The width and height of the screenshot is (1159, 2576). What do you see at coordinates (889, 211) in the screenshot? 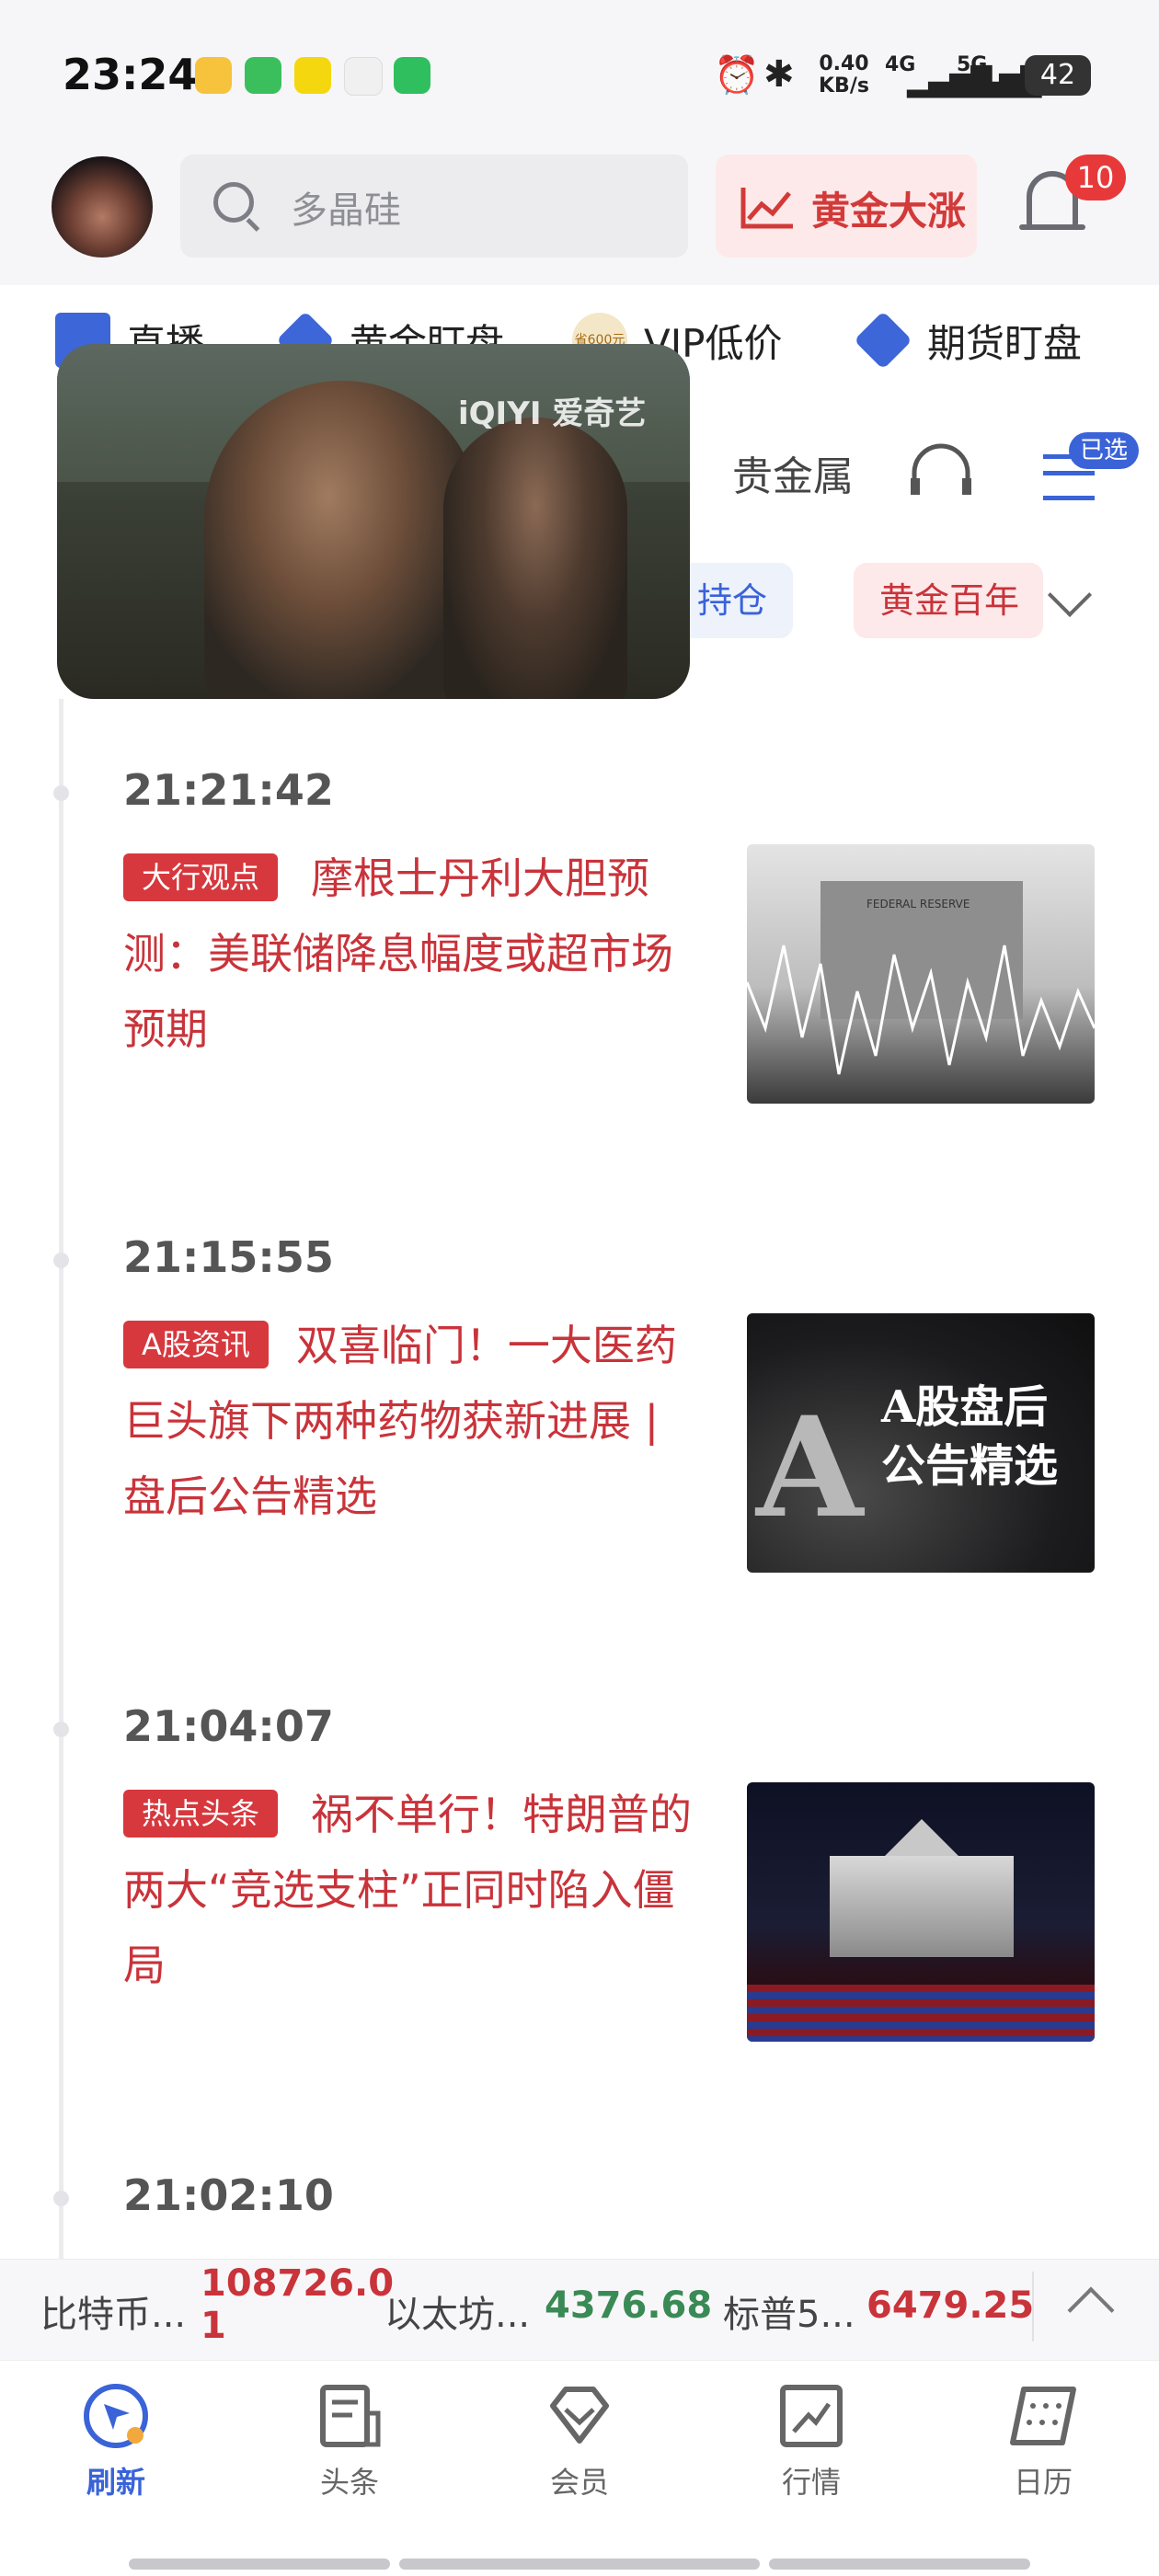
I see `hot-topic-label: 黄金大涨` at bounding box center [889, 211].